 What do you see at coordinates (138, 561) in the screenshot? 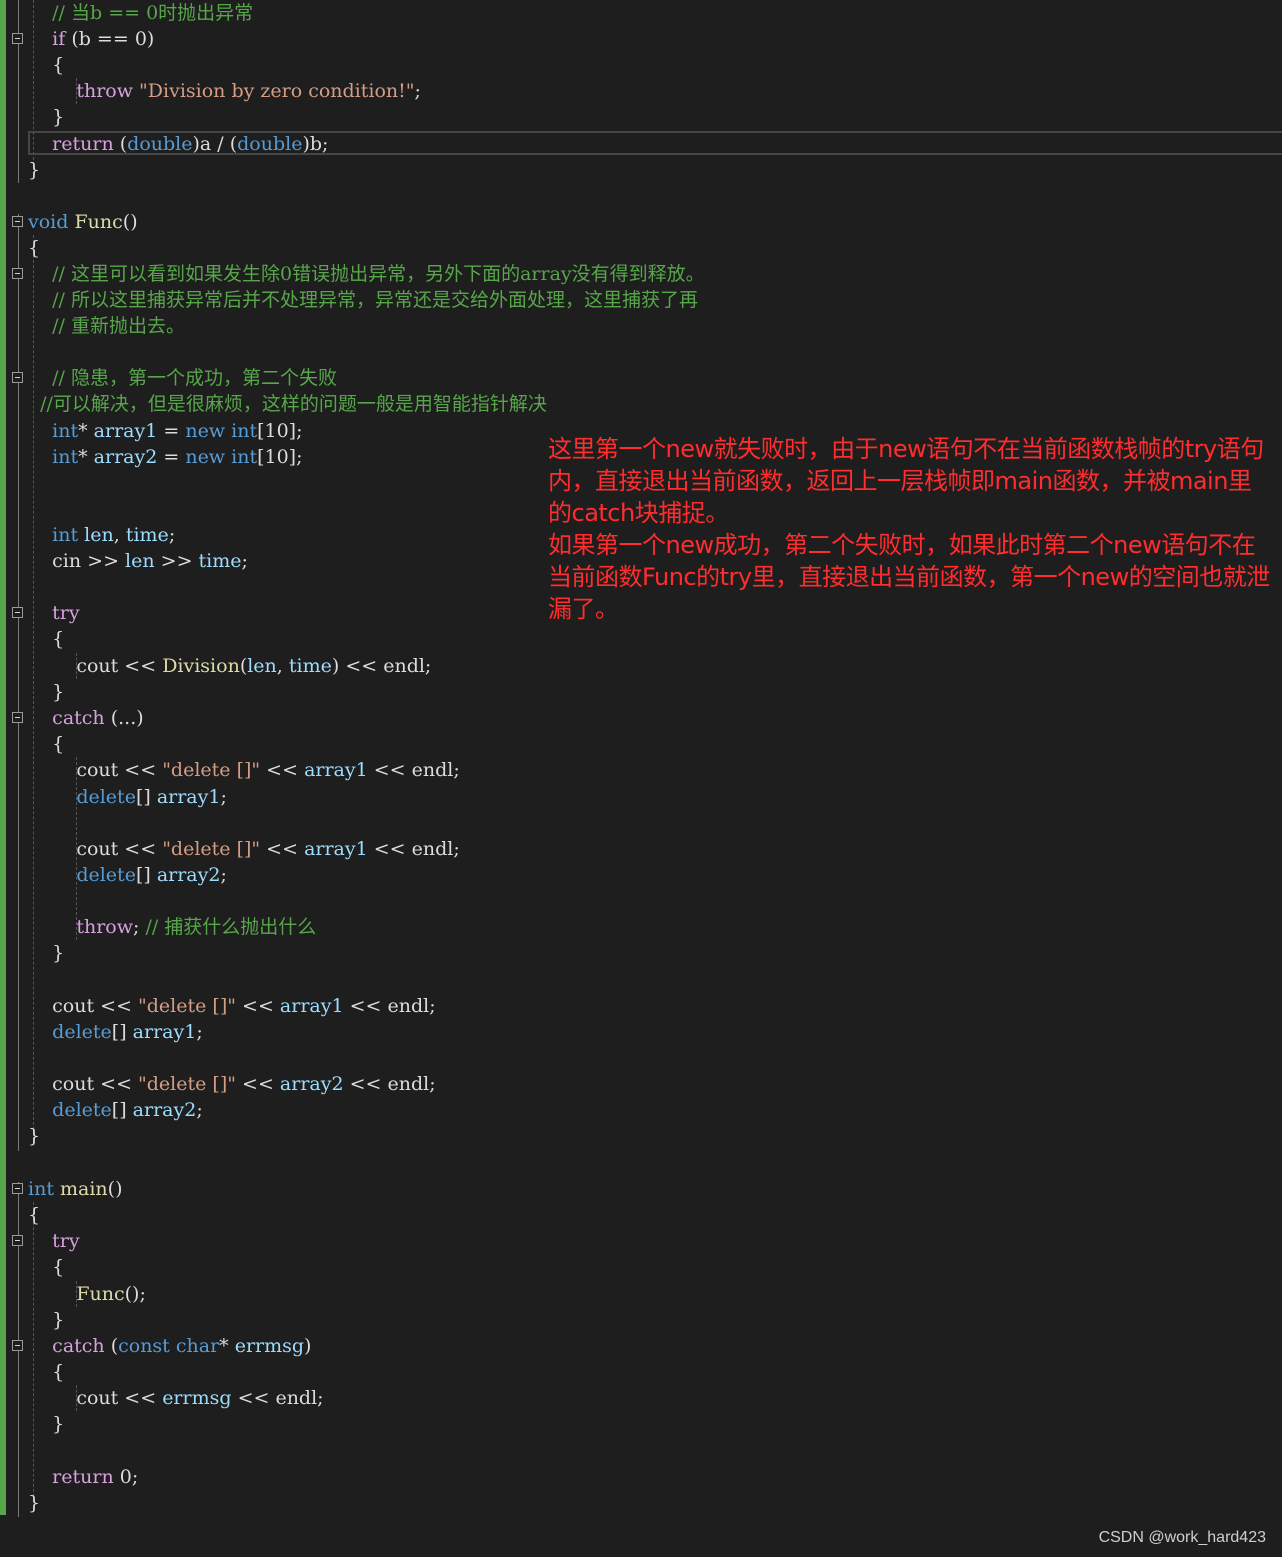
I see `code-line: cin >> len >> time;` at bounding box center [138, 561].